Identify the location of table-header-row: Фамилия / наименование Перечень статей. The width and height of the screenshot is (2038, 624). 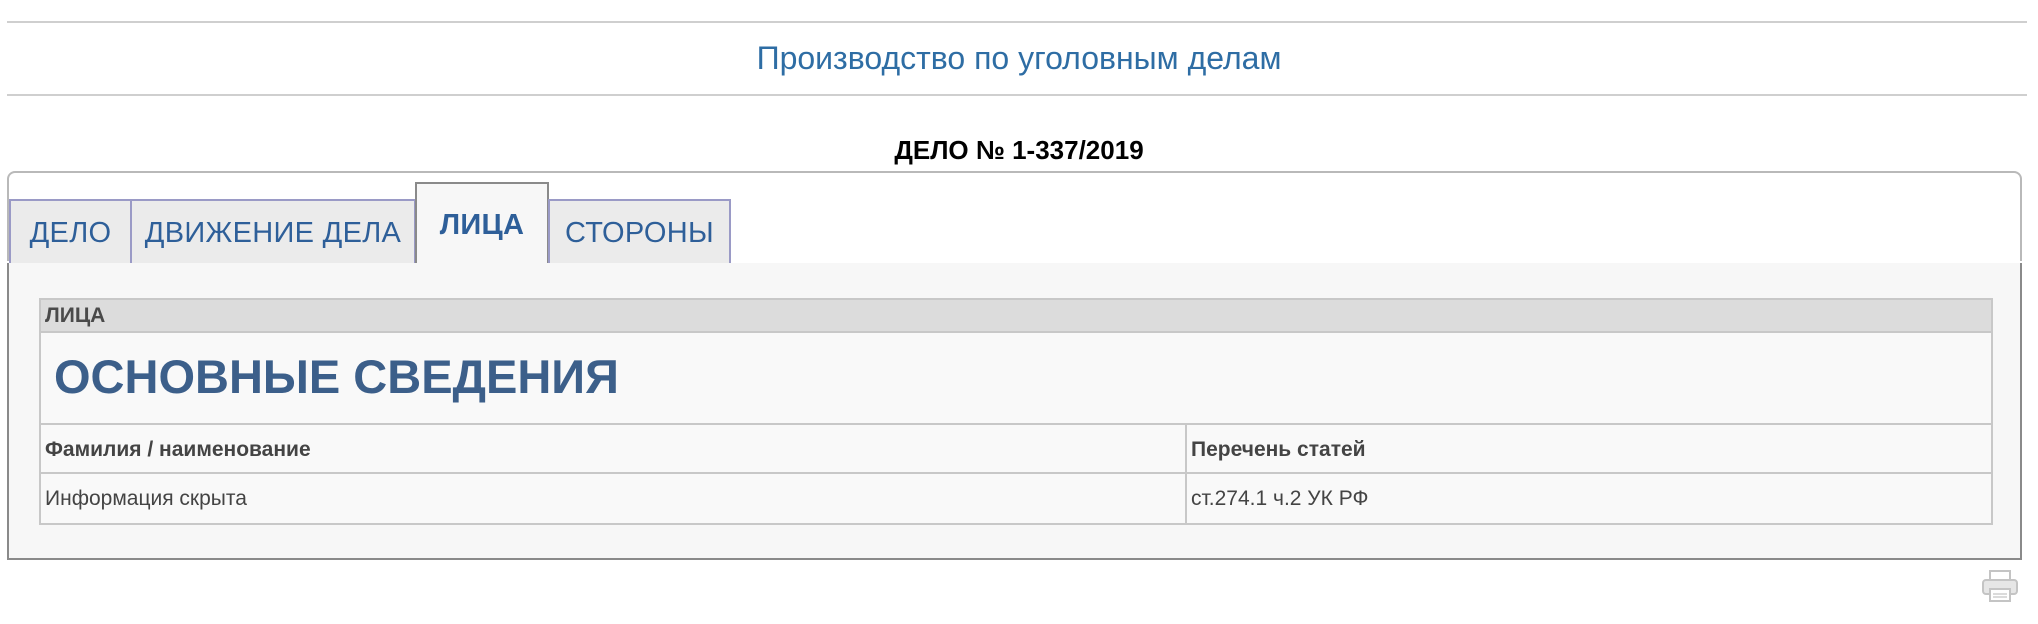
(1016, 449).